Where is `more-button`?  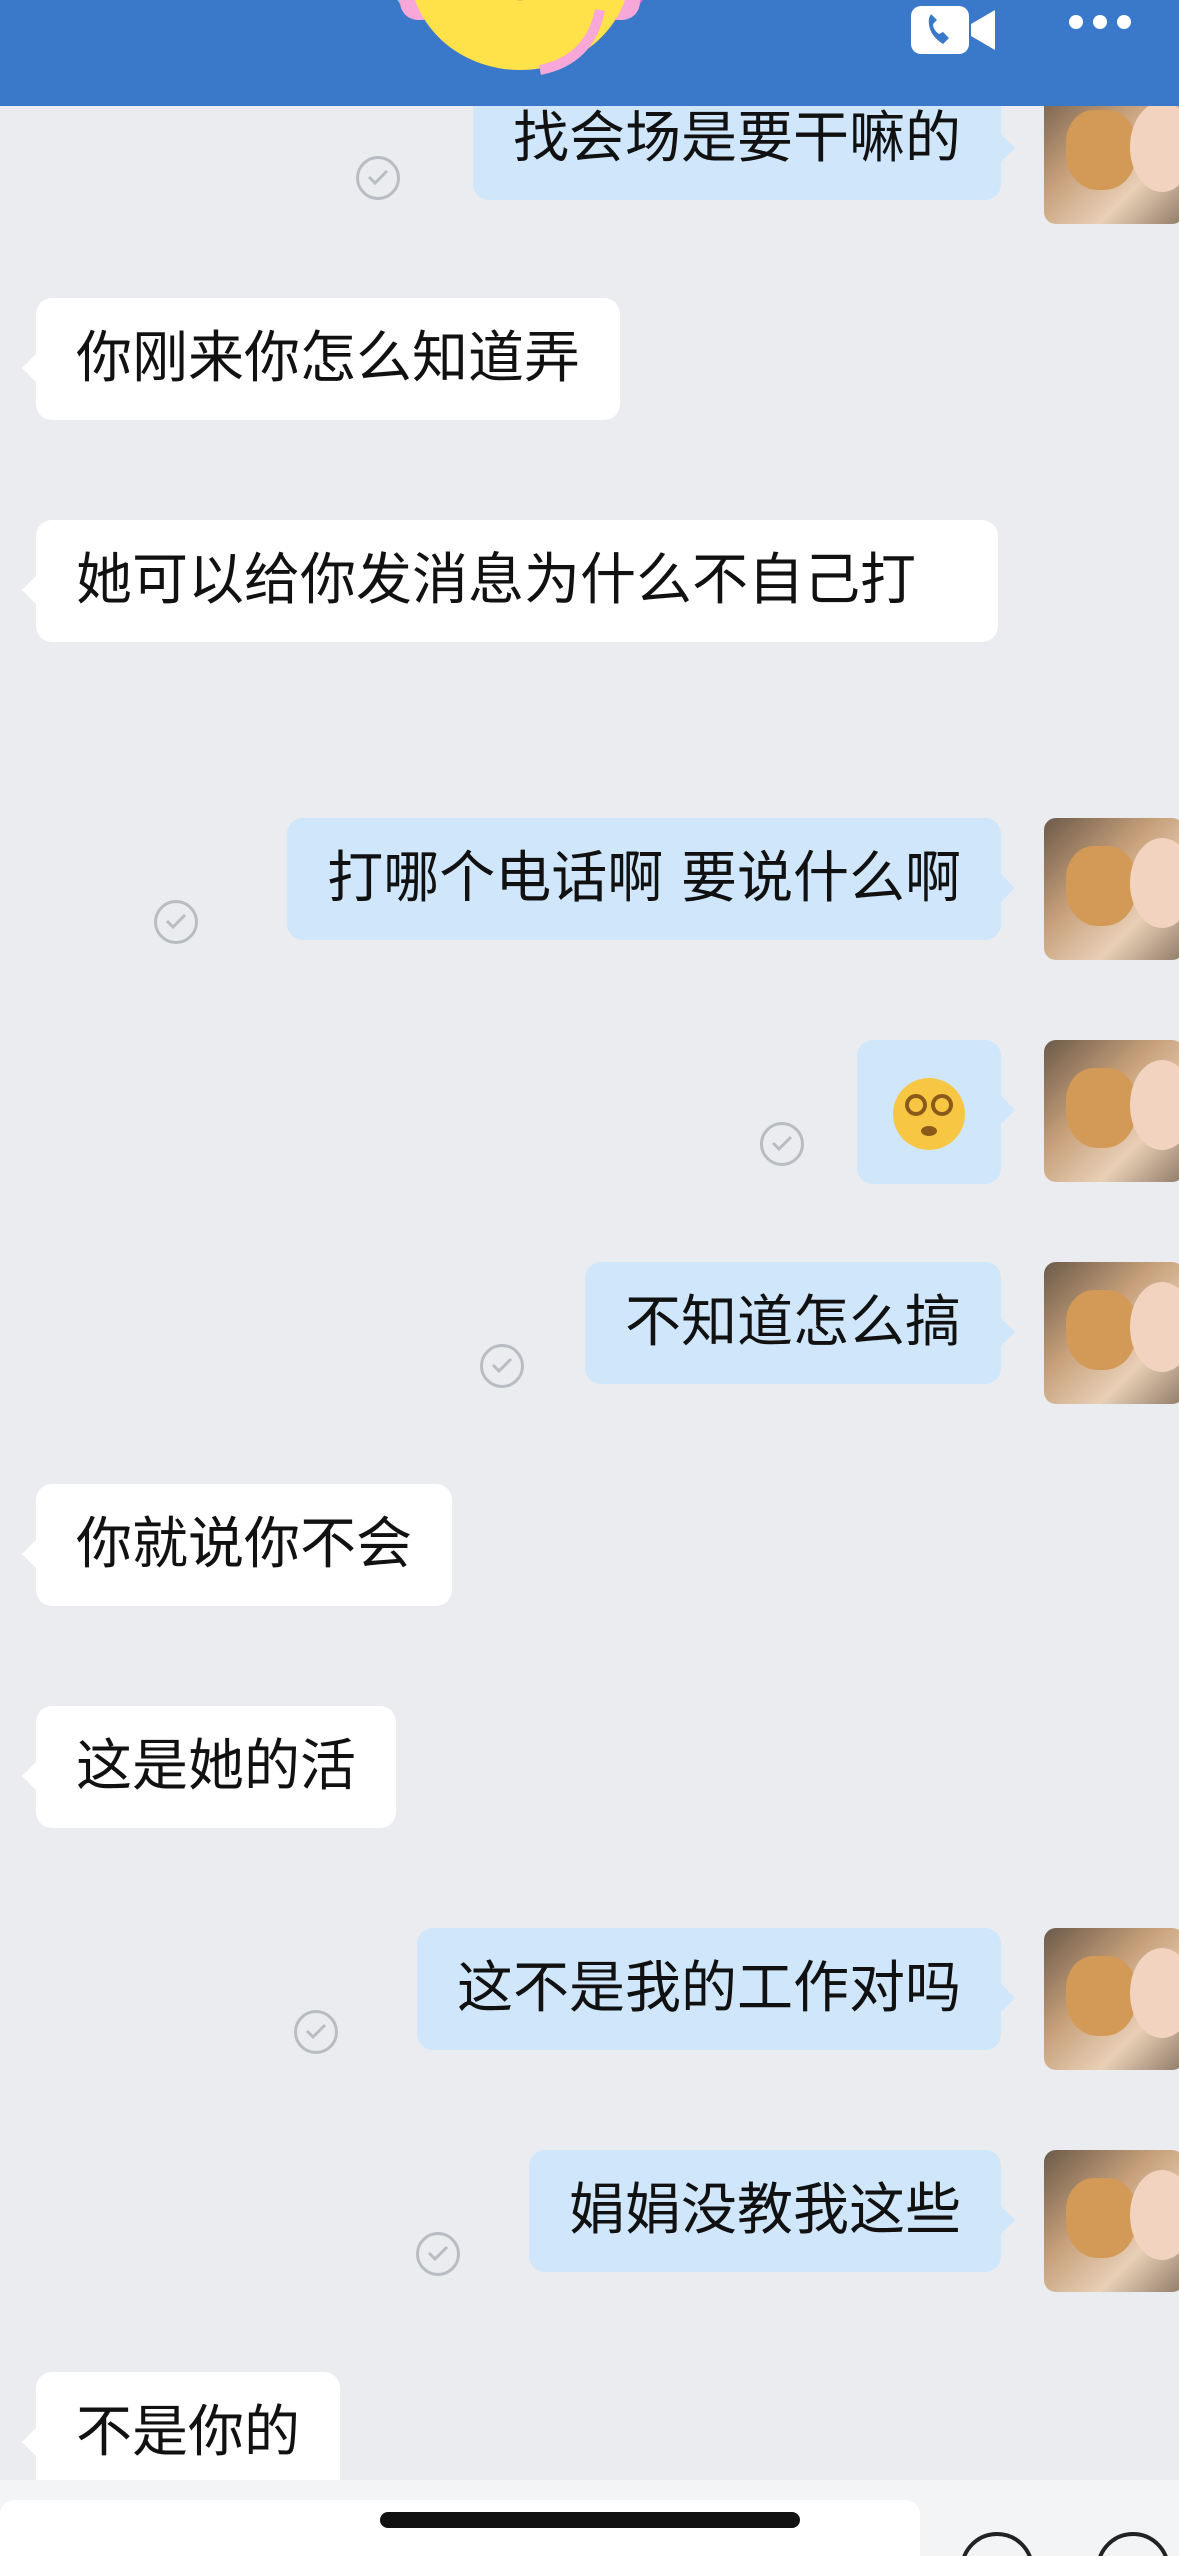
more-button is located at coordinates (1109, 29).